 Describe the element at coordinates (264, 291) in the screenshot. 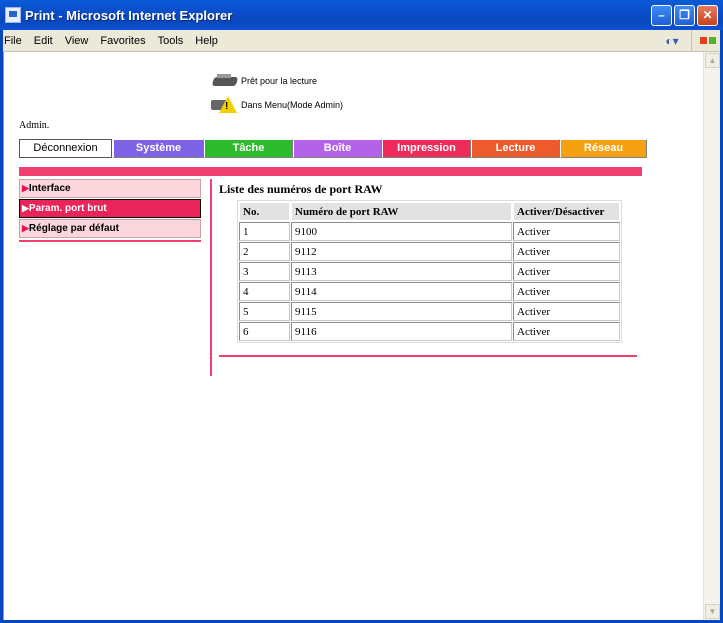

I see `cell-no: 4` at that location.